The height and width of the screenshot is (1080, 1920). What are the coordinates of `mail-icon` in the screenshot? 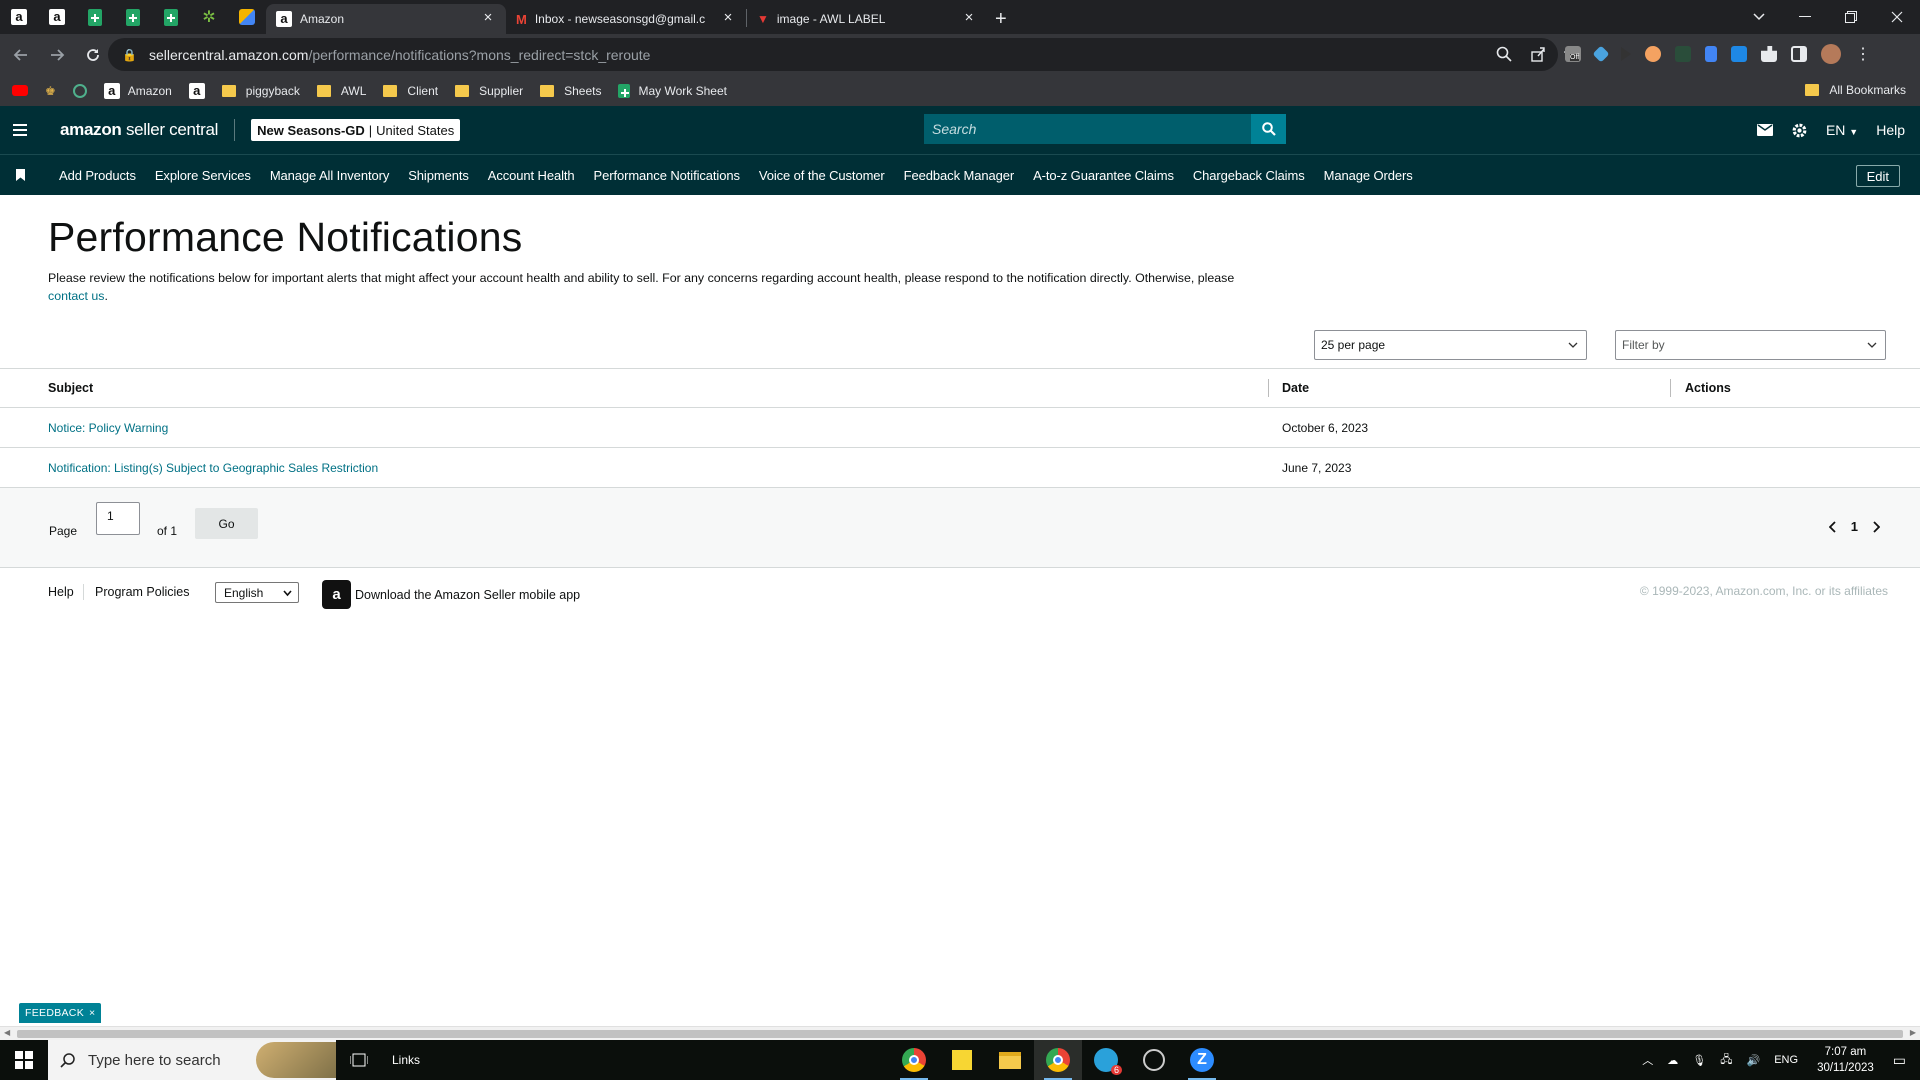 It's located at (1764, 130).